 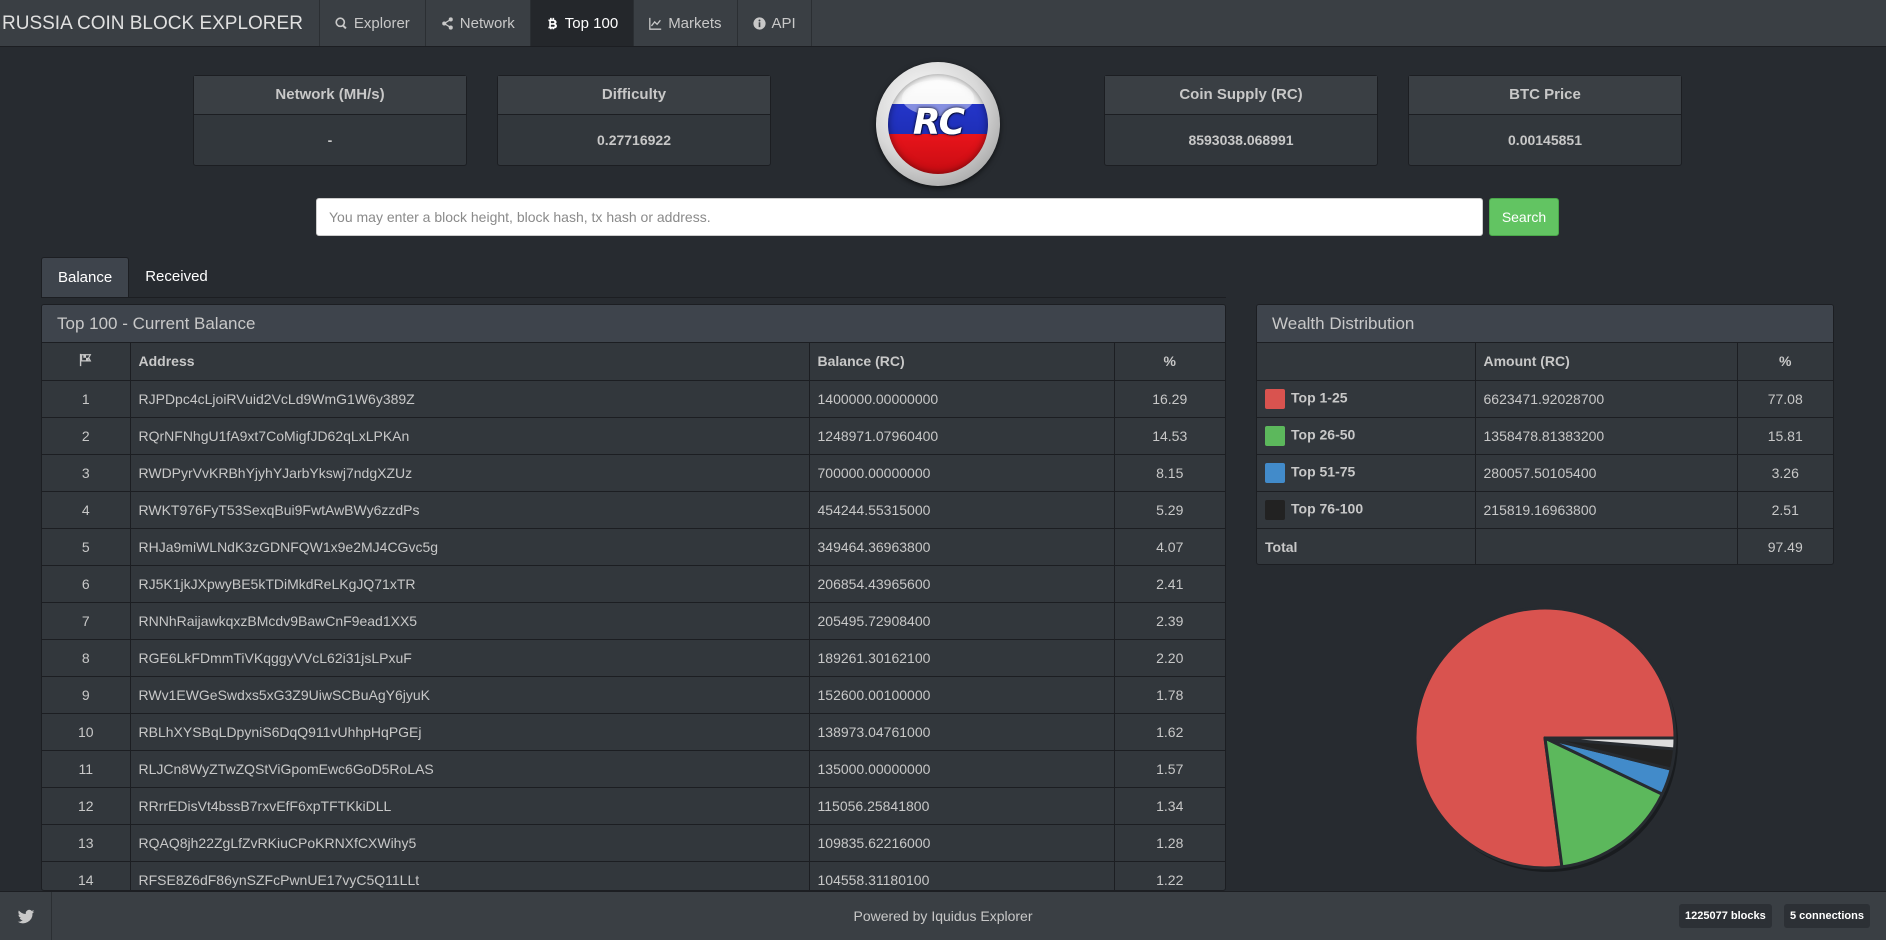 I want to click on brand-title: RUSSIA COIN BLOCK EXPLORER, so click(x=159, y=23).